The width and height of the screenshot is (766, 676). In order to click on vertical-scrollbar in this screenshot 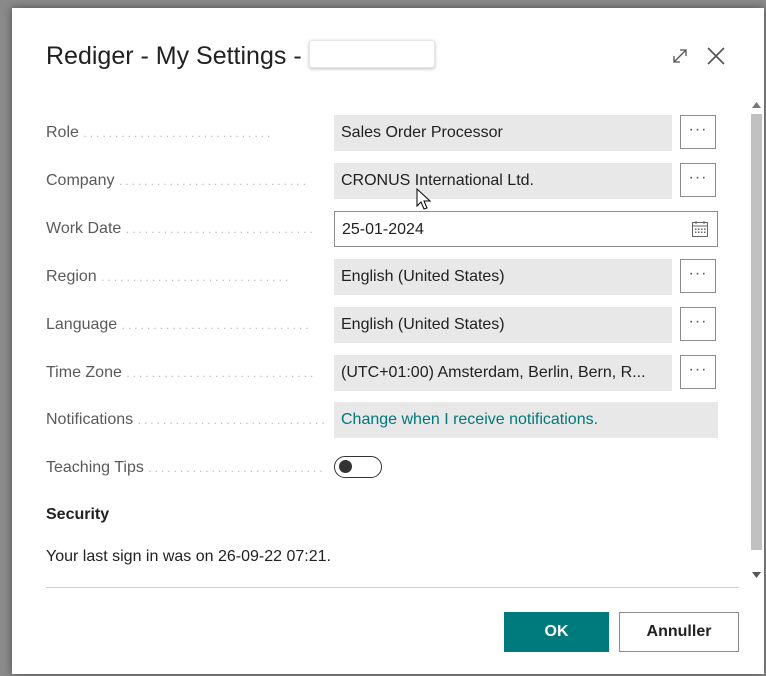, I will do `click(756, 342)`.